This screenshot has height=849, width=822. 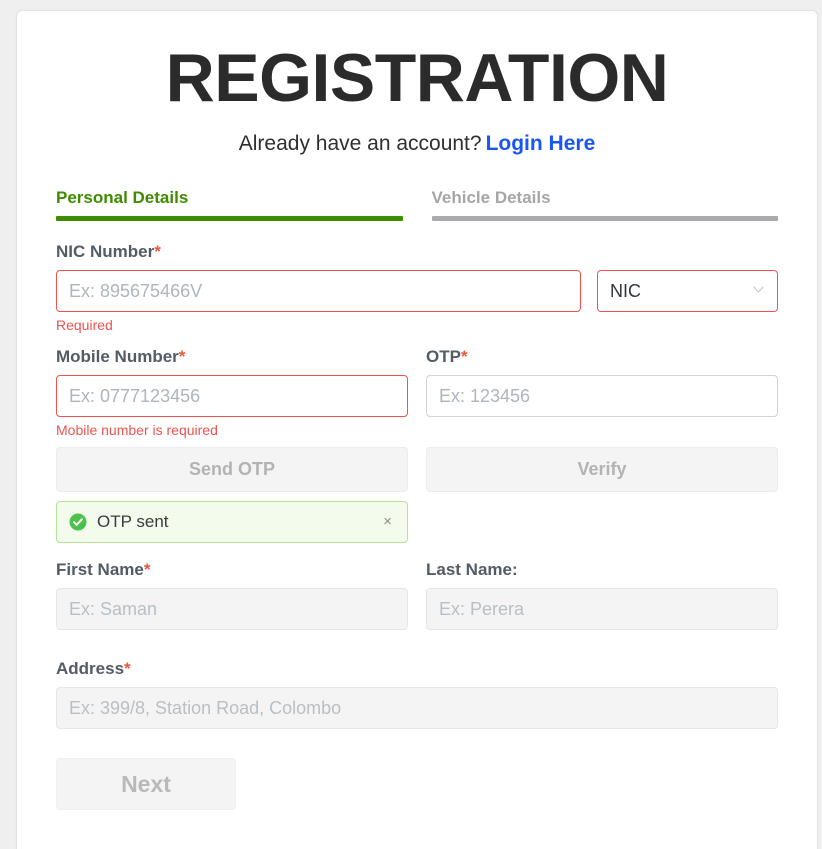 I want to click on tab-personal-details: Personal Details, so click(x=229, y=204).